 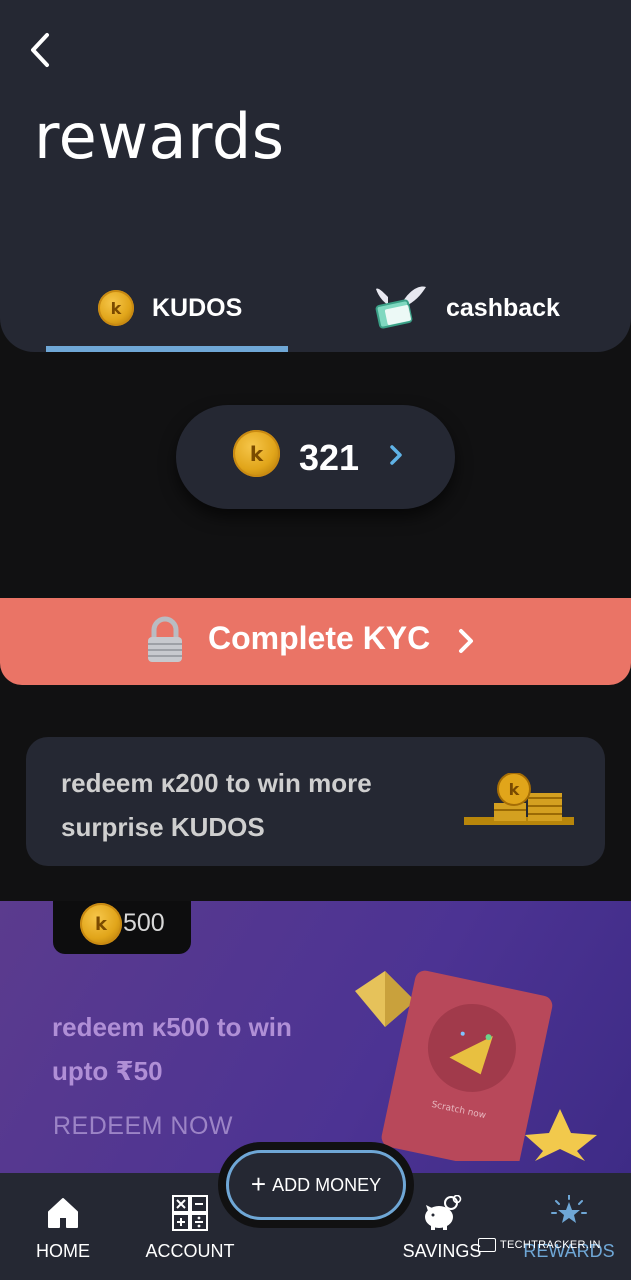 I want to click on tab-cashback: cashback, so click(x=466, y=308).